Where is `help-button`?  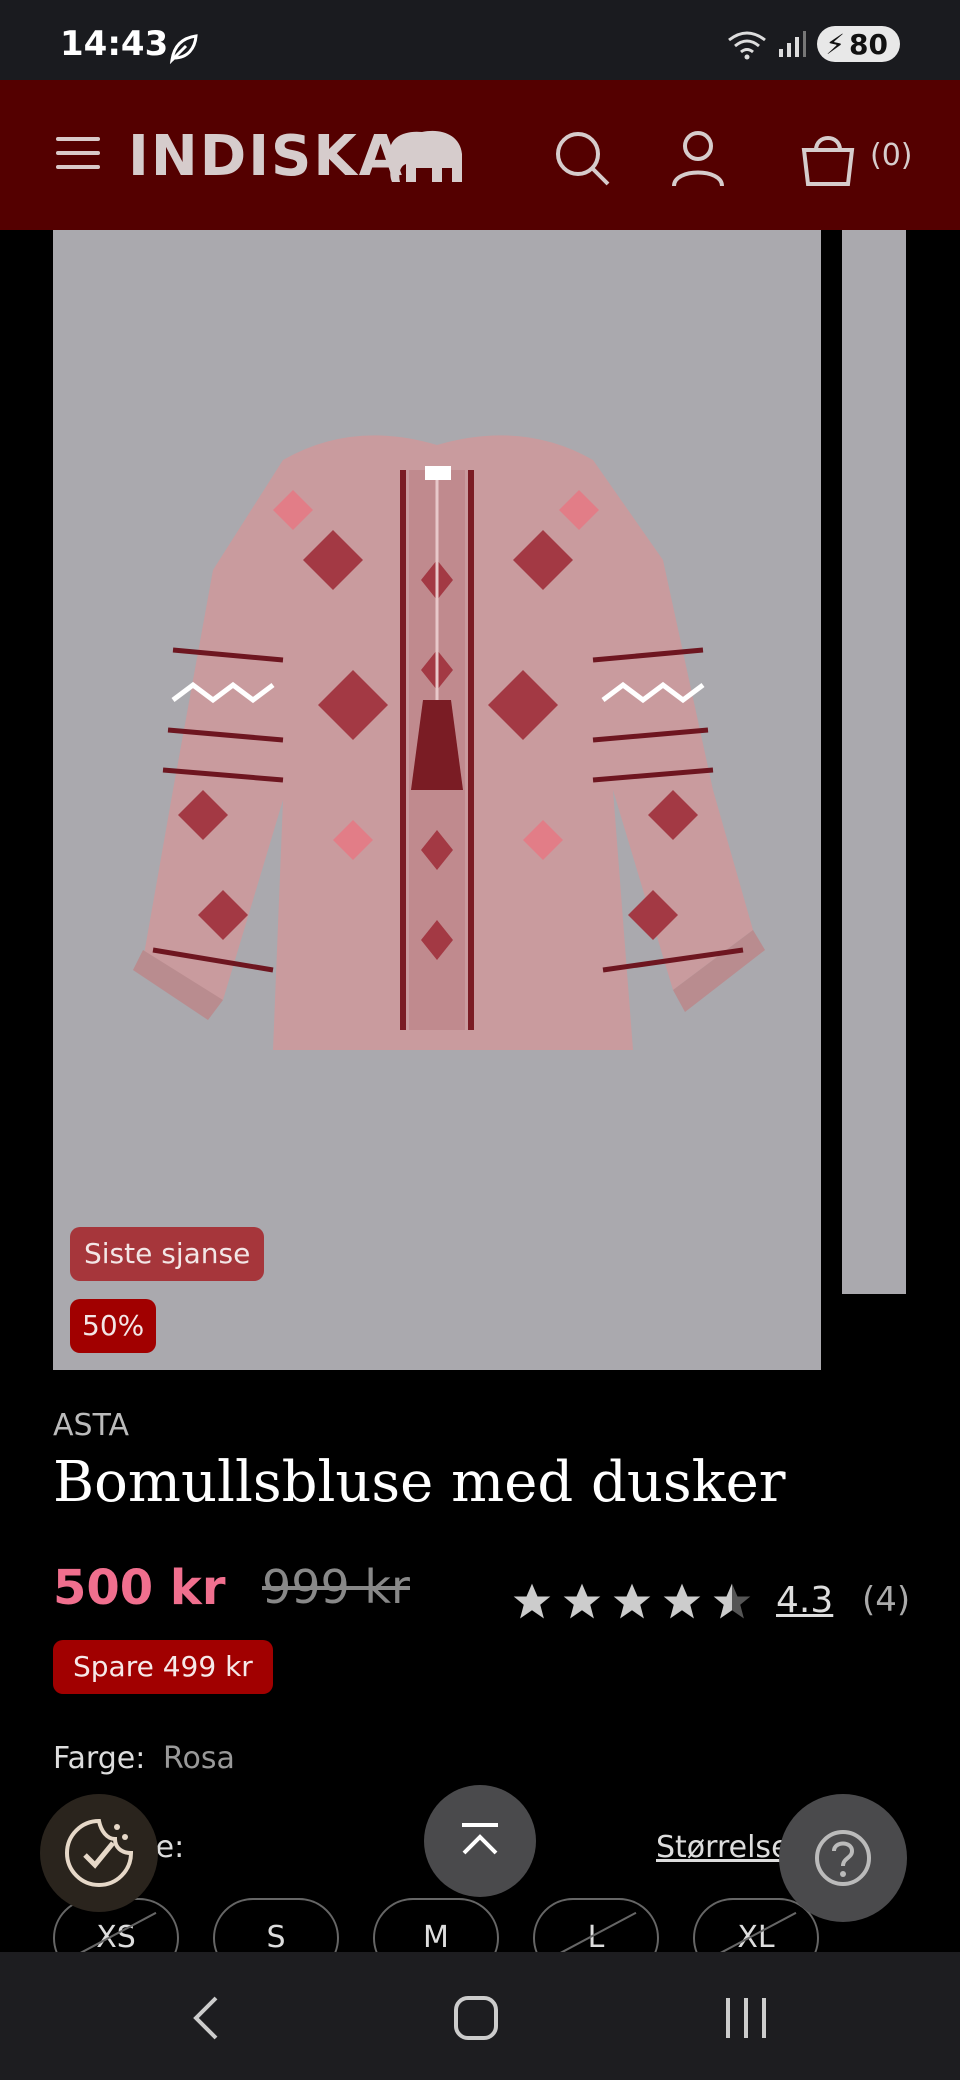 help-button is located at coordinates (843, 1858).